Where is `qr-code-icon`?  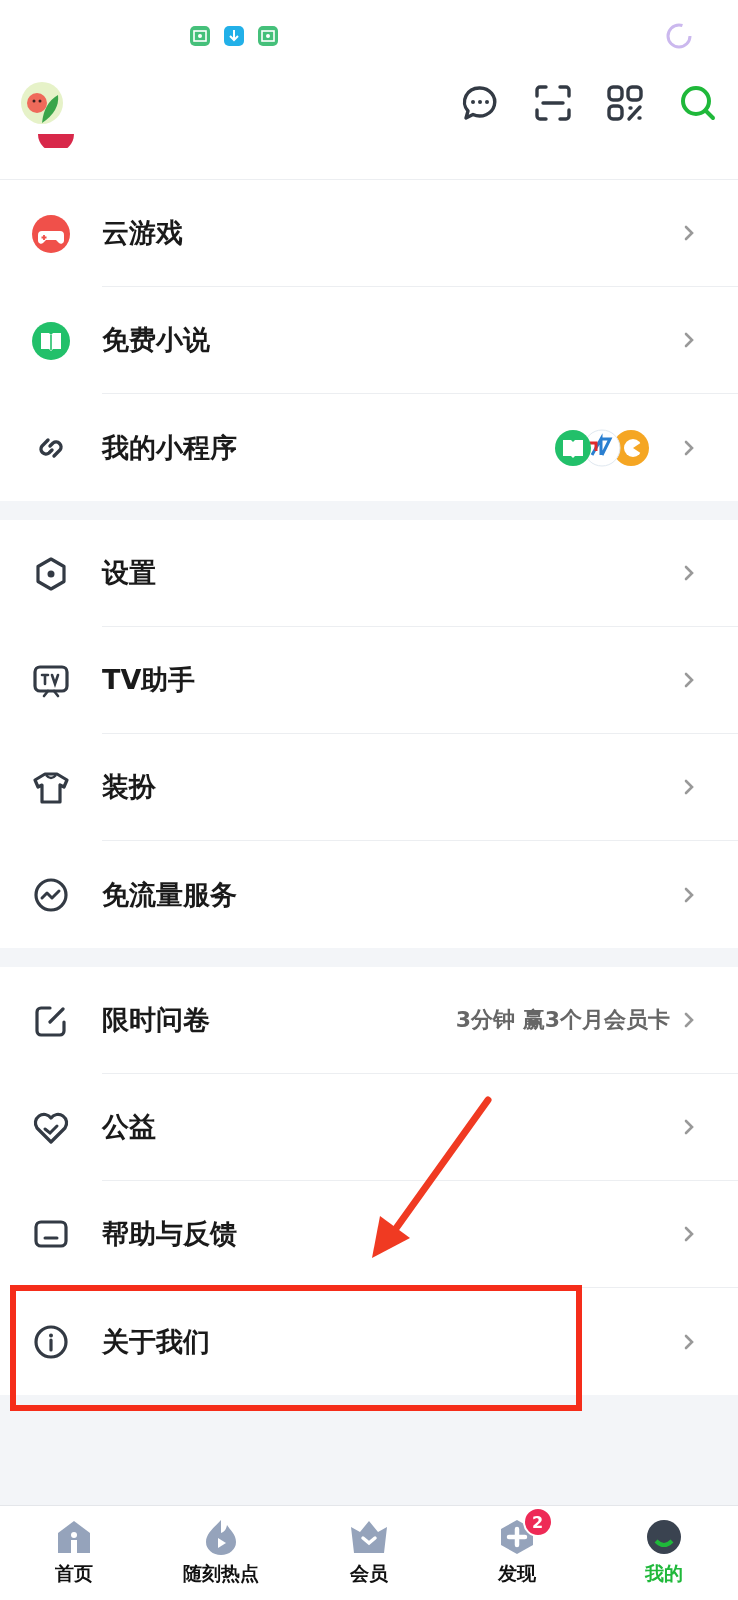 qr-code-icon is located at coordinates (625, 103).